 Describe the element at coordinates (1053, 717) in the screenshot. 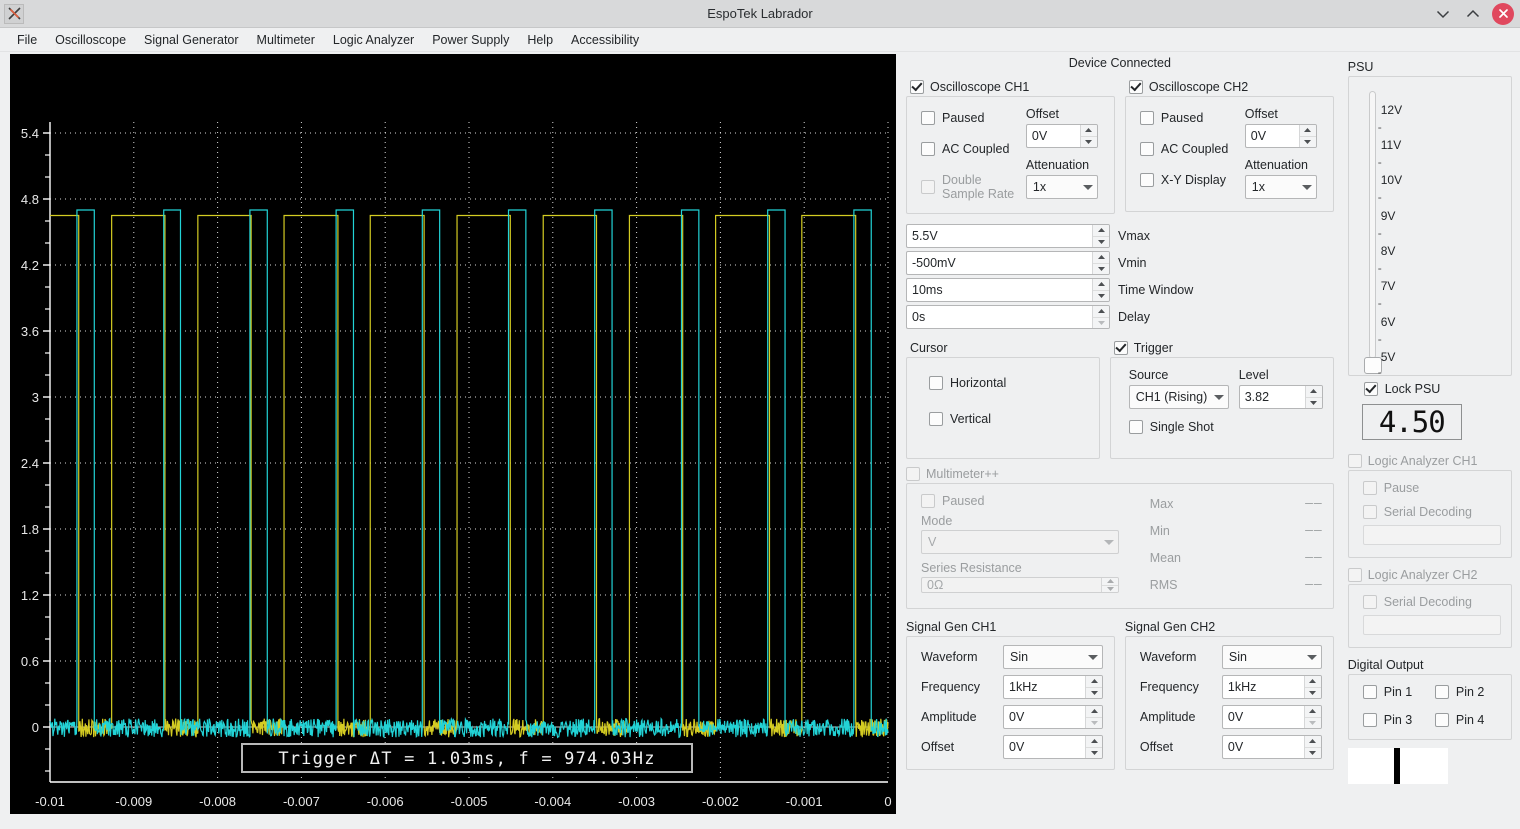

I see `siggen1-amplitude-spinbox: 0V` at that location.